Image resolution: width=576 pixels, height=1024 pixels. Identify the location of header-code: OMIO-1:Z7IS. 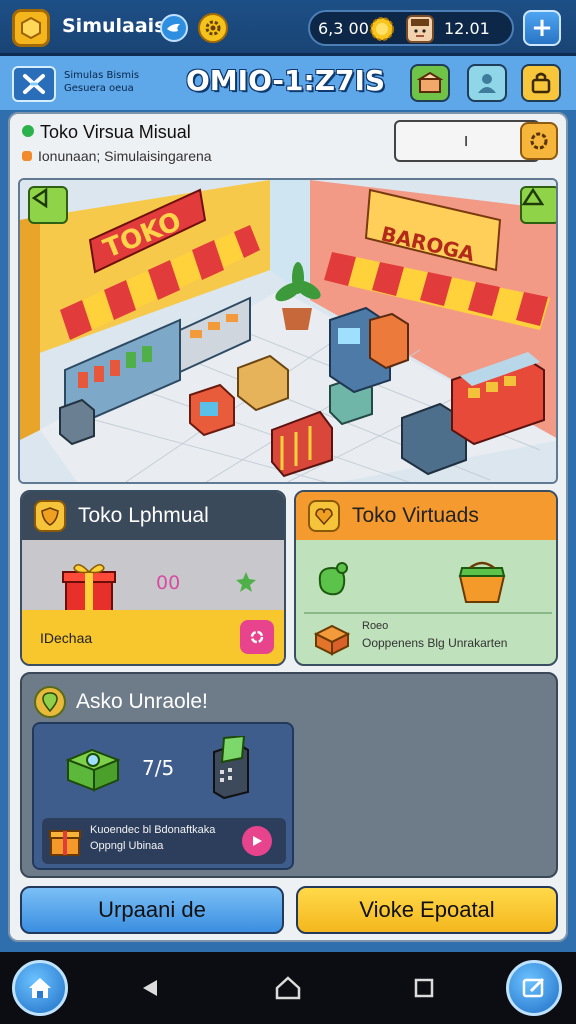
(286, 80).